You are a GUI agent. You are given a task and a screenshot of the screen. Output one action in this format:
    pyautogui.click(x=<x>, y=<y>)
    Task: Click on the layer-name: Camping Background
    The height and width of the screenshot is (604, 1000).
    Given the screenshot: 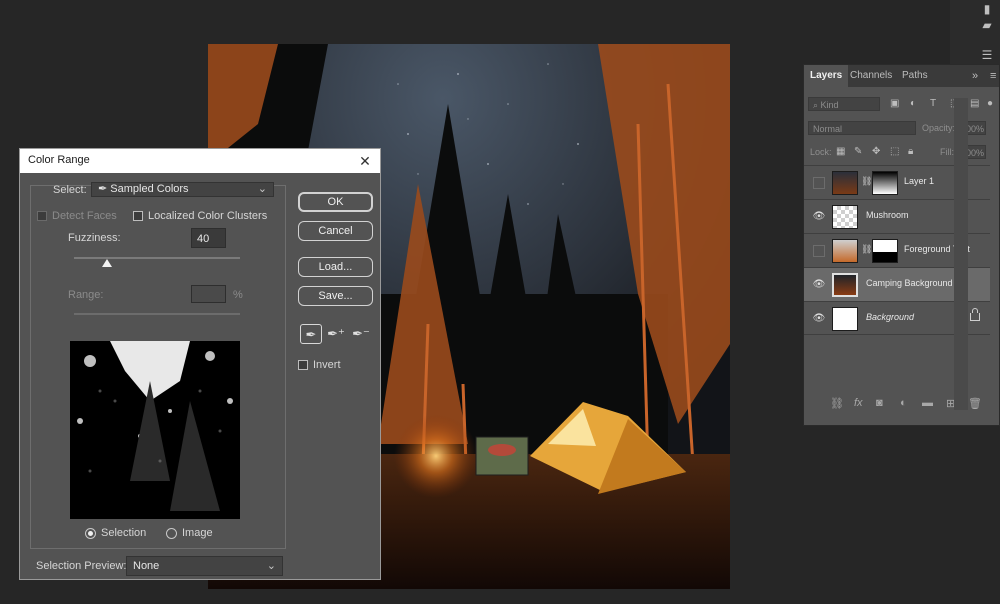 What is the action you would take?
    pyautogui.click(x=909, y=283)
    